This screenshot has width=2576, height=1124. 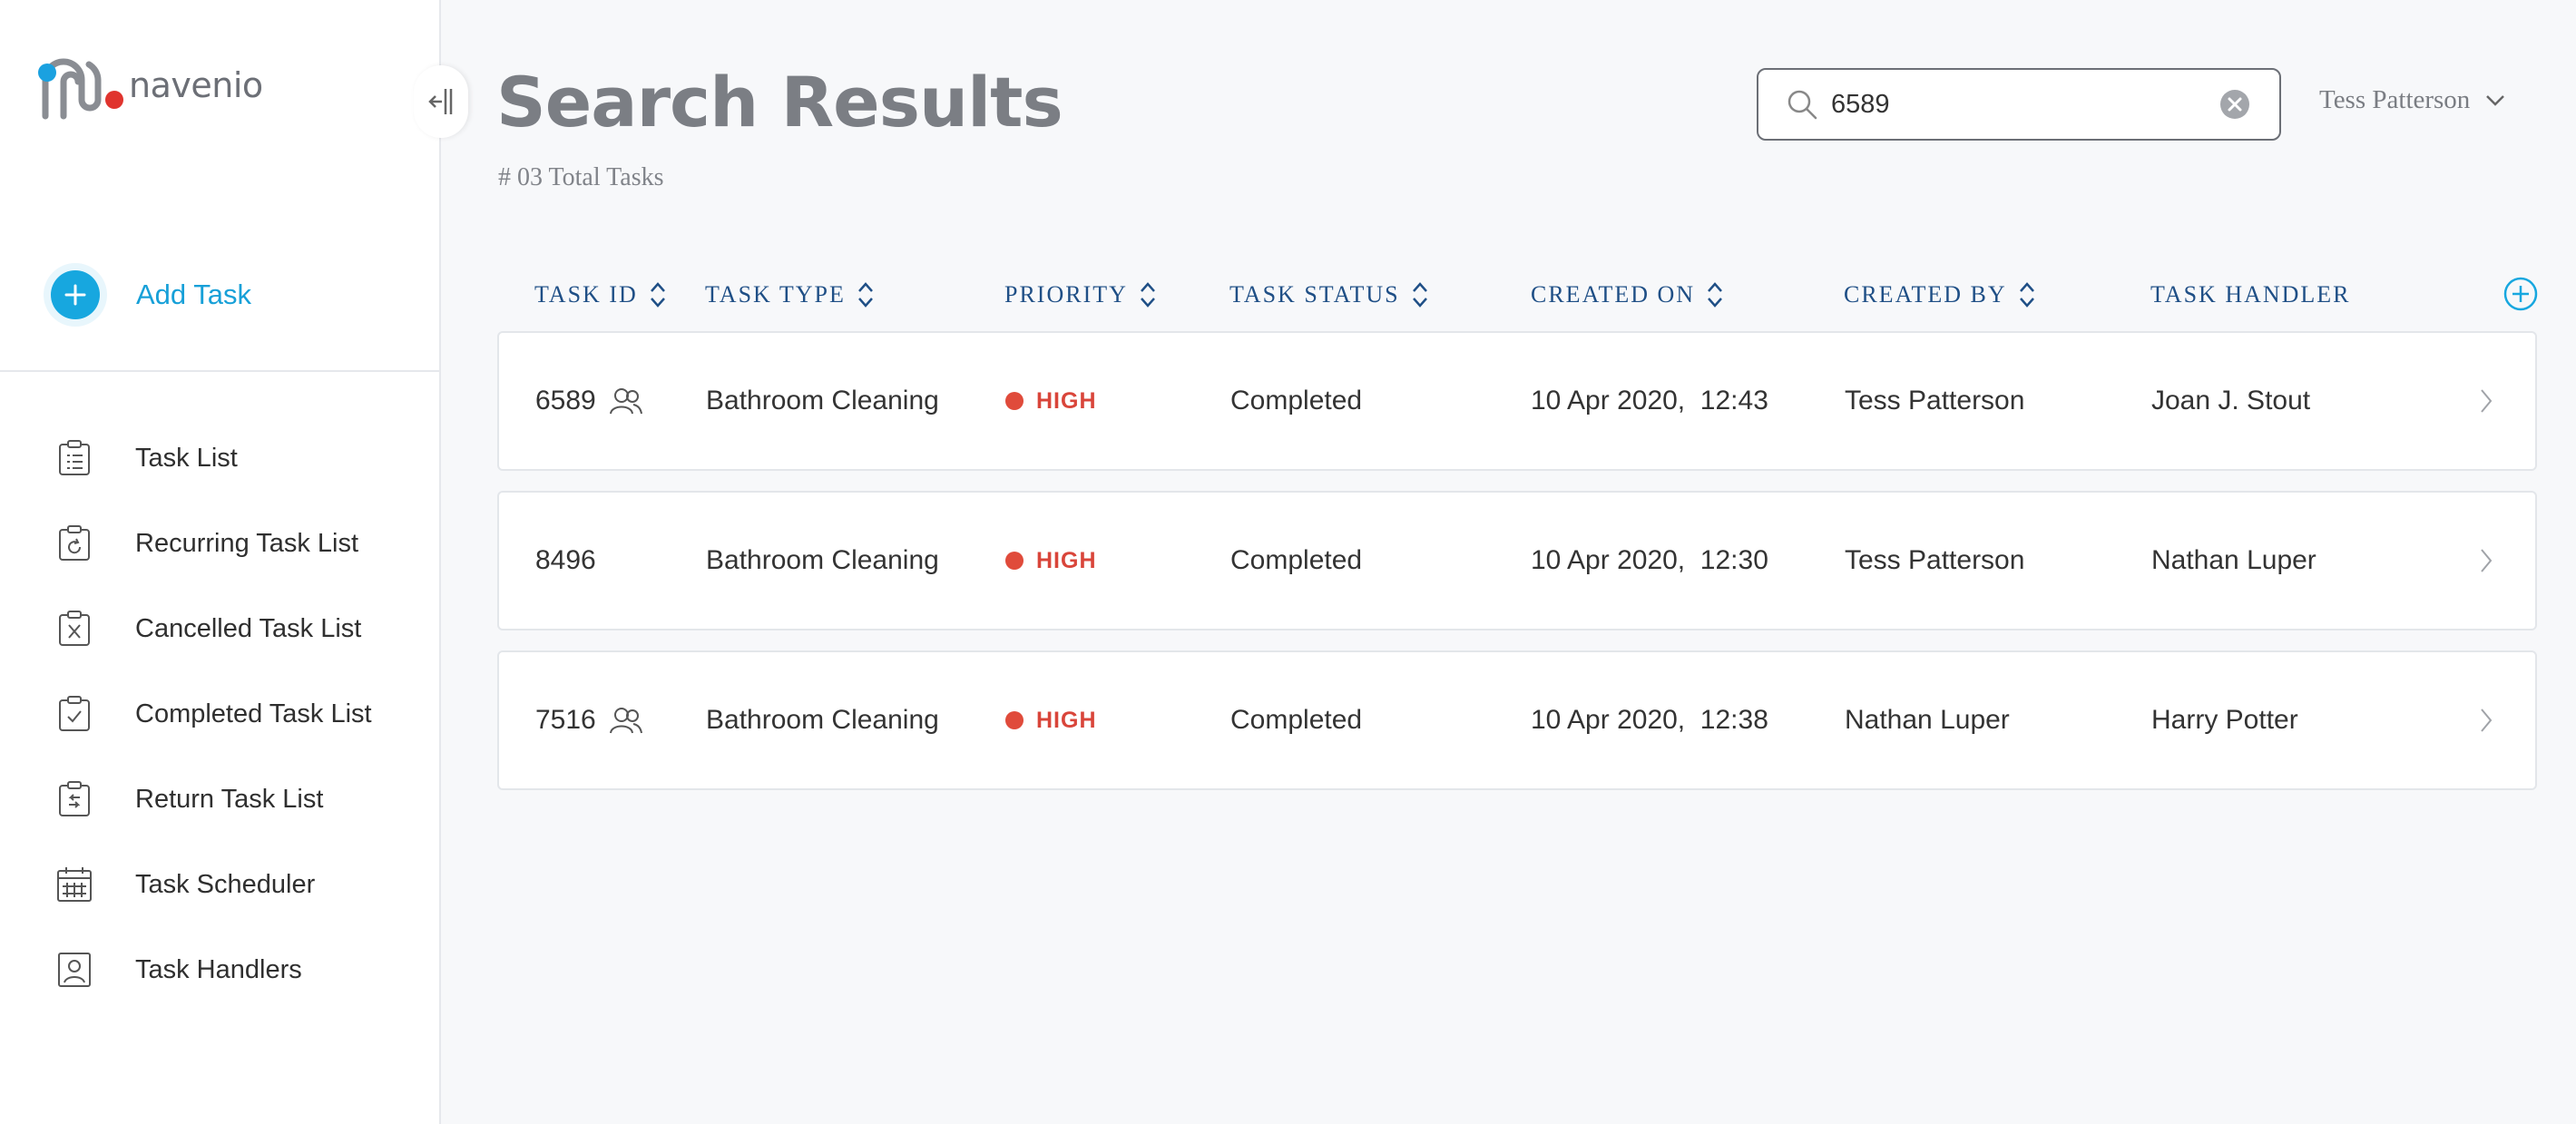 I want to click on clipboard-return-icon, so click(x=74, y=799).